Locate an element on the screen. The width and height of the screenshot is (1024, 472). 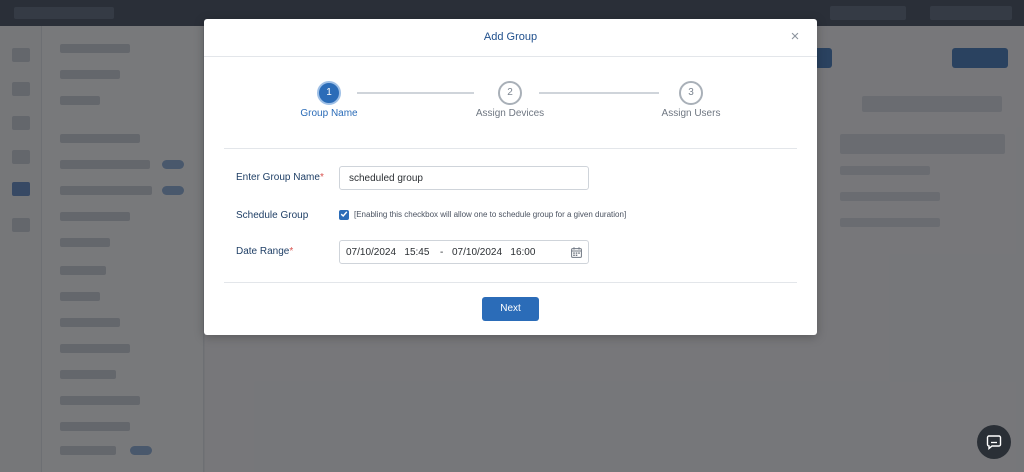
checkmark-icon is located at coordinates (344, 214).